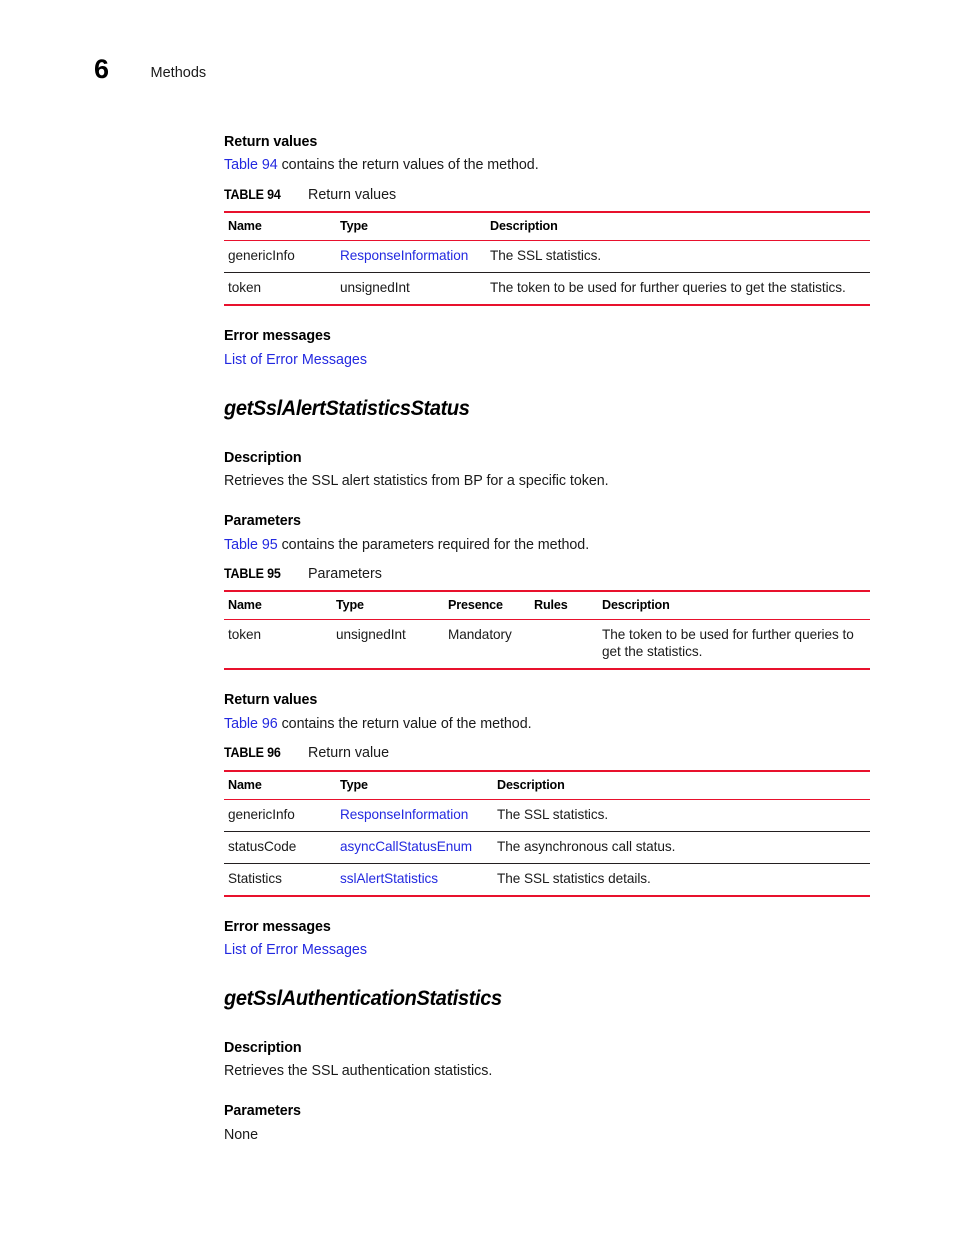 This screenshot has height=1235, width=954. I want to click on table94-caption: TABLE 94 Return values, so click(548, 195).